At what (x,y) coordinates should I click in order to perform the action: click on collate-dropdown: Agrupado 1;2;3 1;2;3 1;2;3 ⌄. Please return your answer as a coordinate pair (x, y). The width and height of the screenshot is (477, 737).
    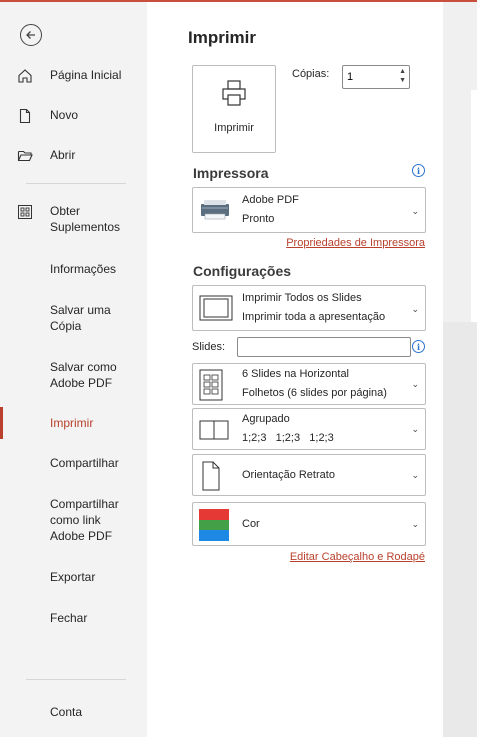
    Looking at the image, I should click on (309, 429).